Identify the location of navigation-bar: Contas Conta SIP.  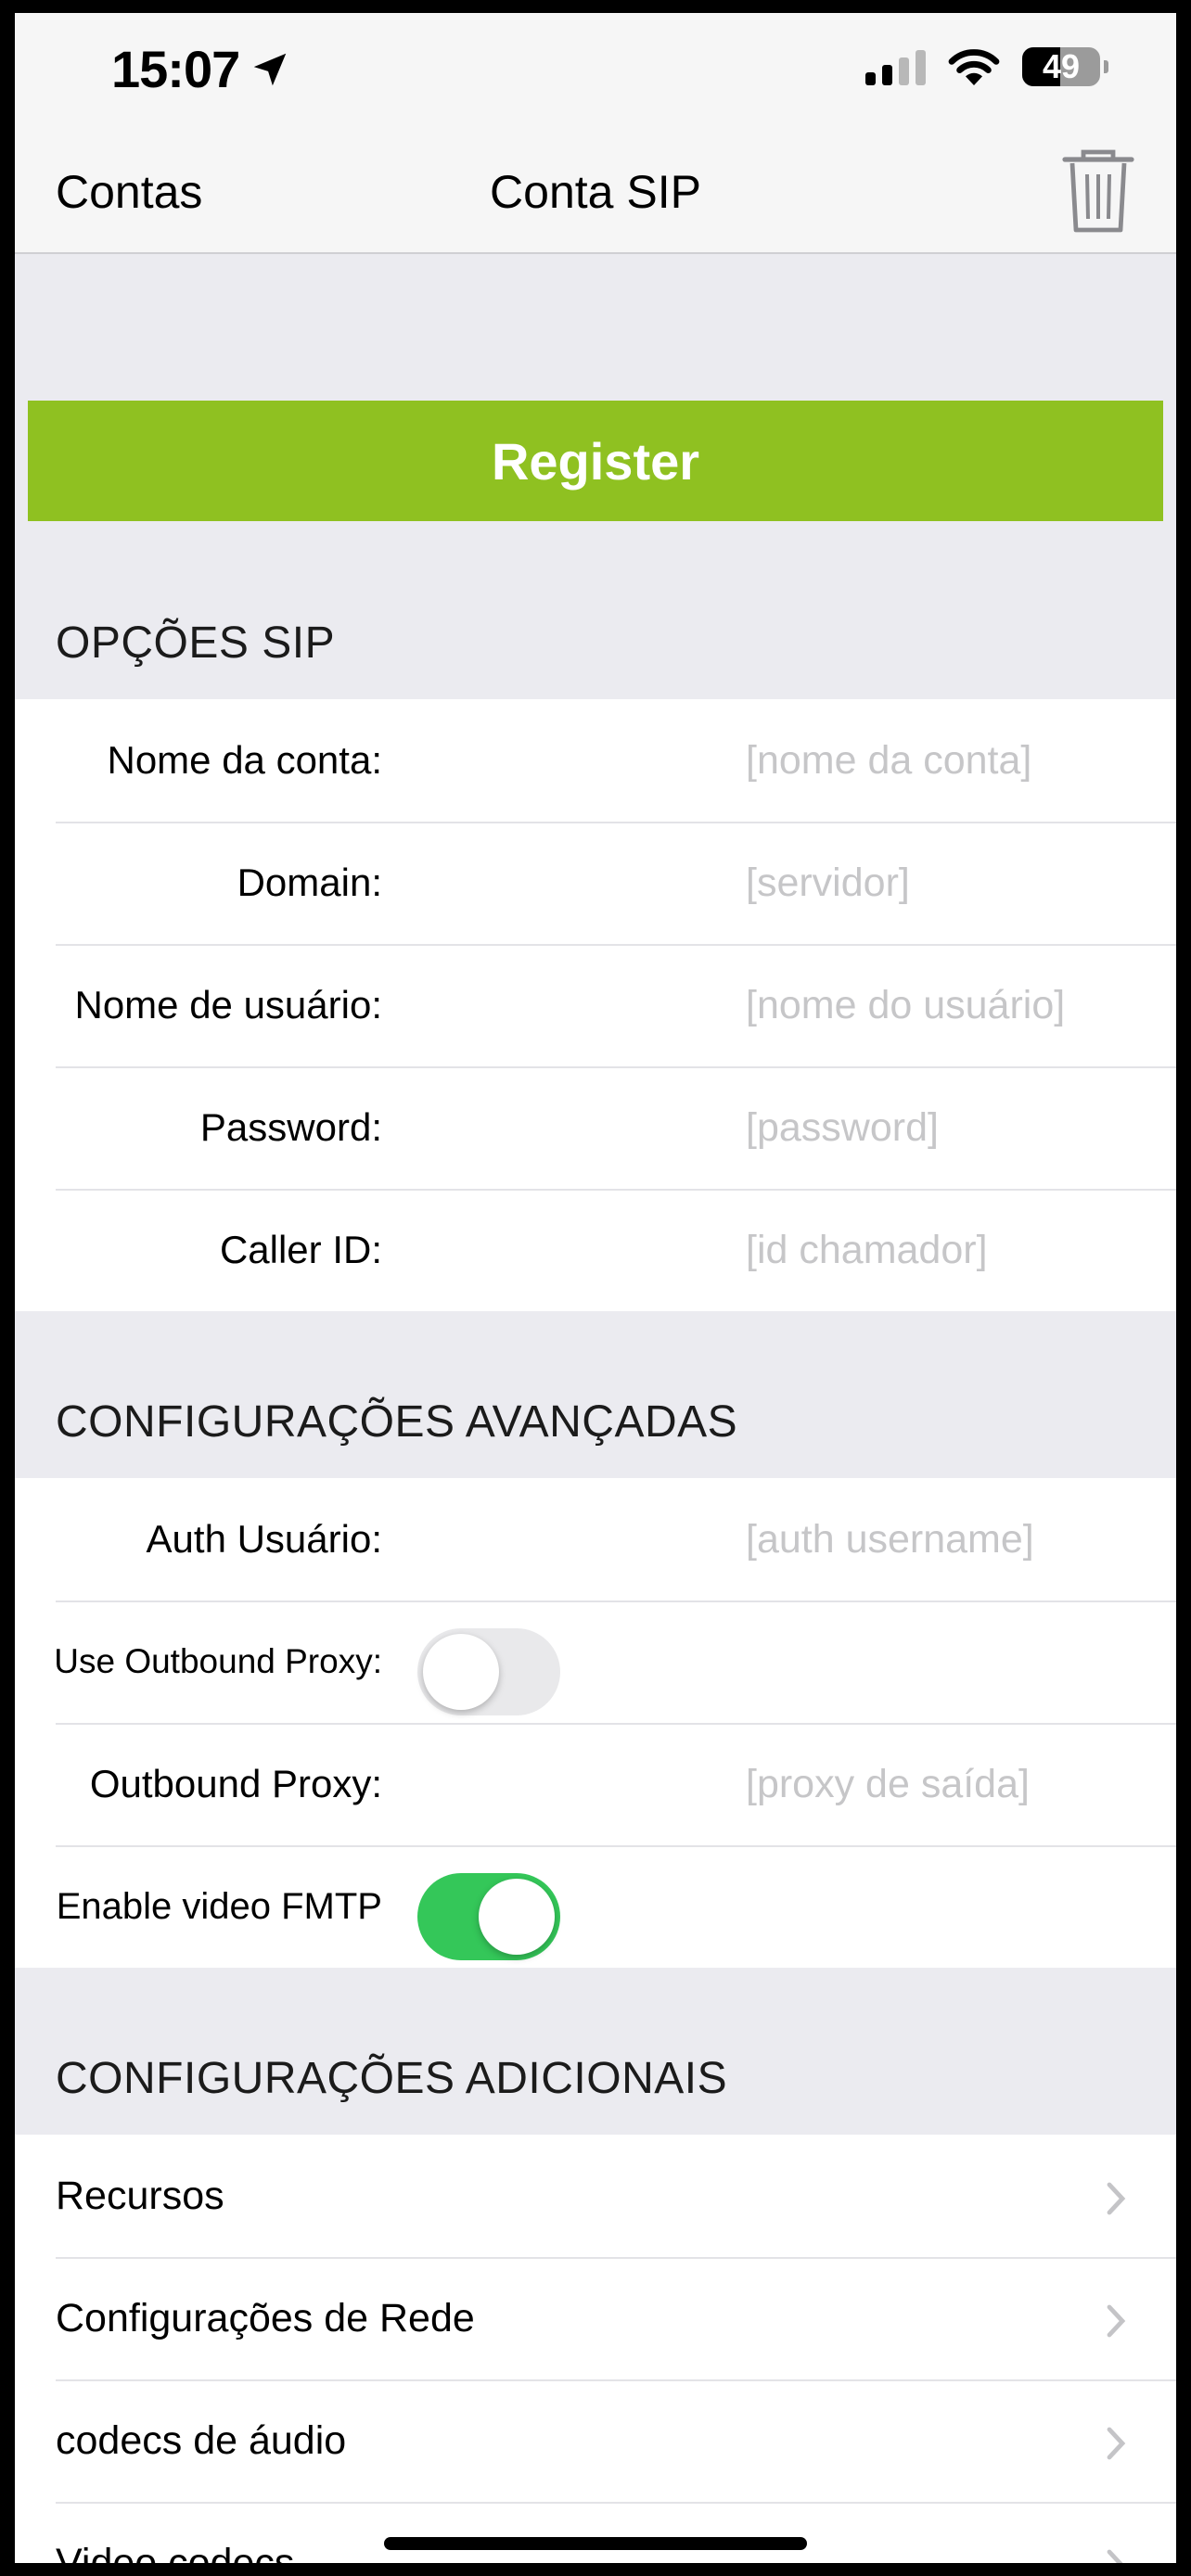
(595, 189).